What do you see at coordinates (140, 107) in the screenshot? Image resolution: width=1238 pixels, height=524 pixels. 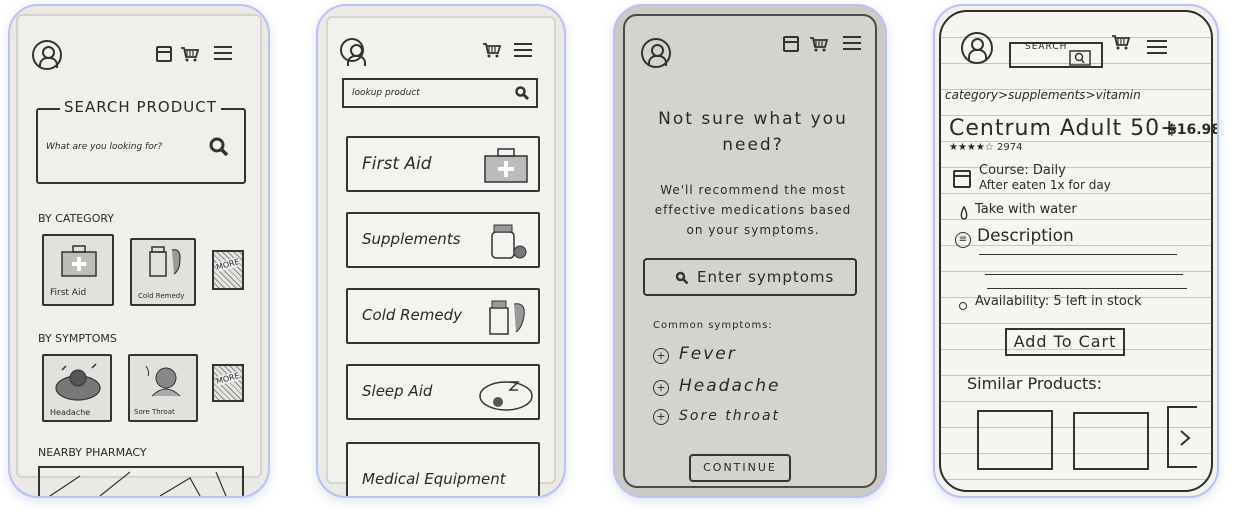 I see `search-product-title: SEARCH PRODUCT` at bounding box center [140, 107].